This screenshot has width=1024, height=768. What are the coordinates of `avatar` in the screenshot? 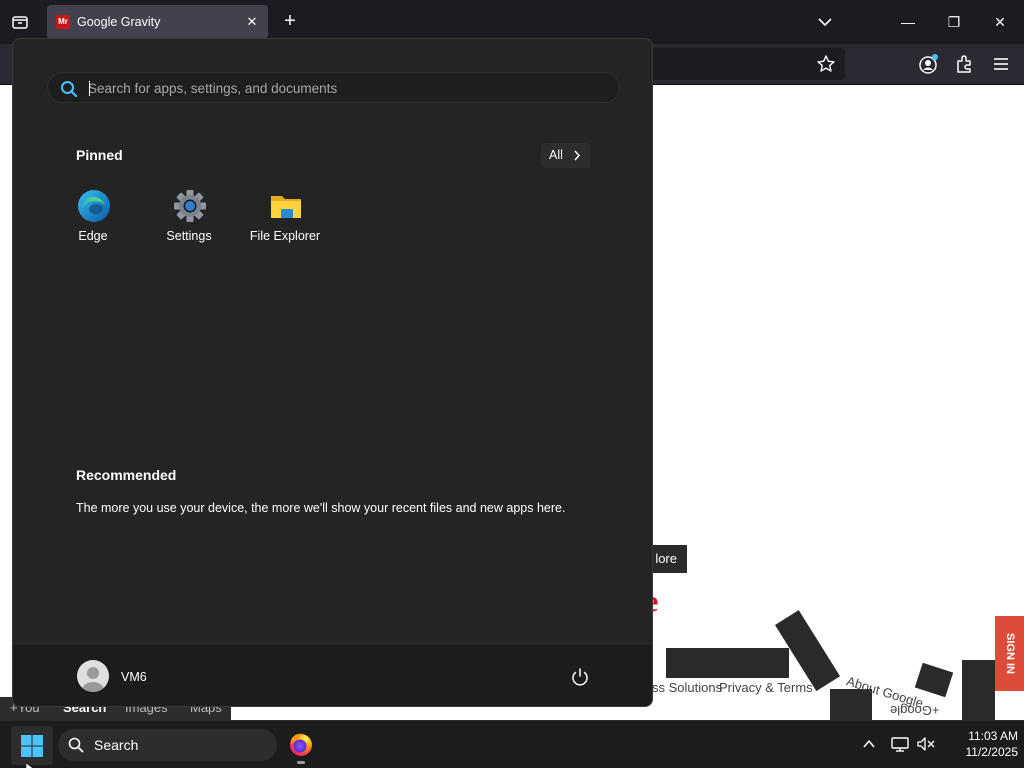 It's located at (93, 676).